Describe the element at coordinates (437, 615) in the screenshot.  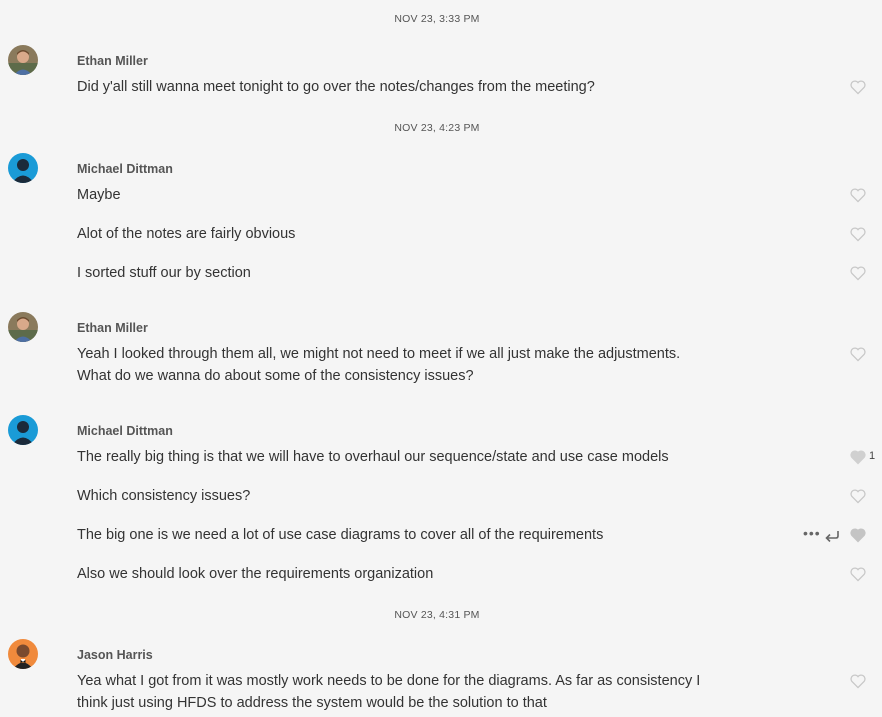
I see `timestamp-divider: NOV 23, 4:31 PM` at that location.